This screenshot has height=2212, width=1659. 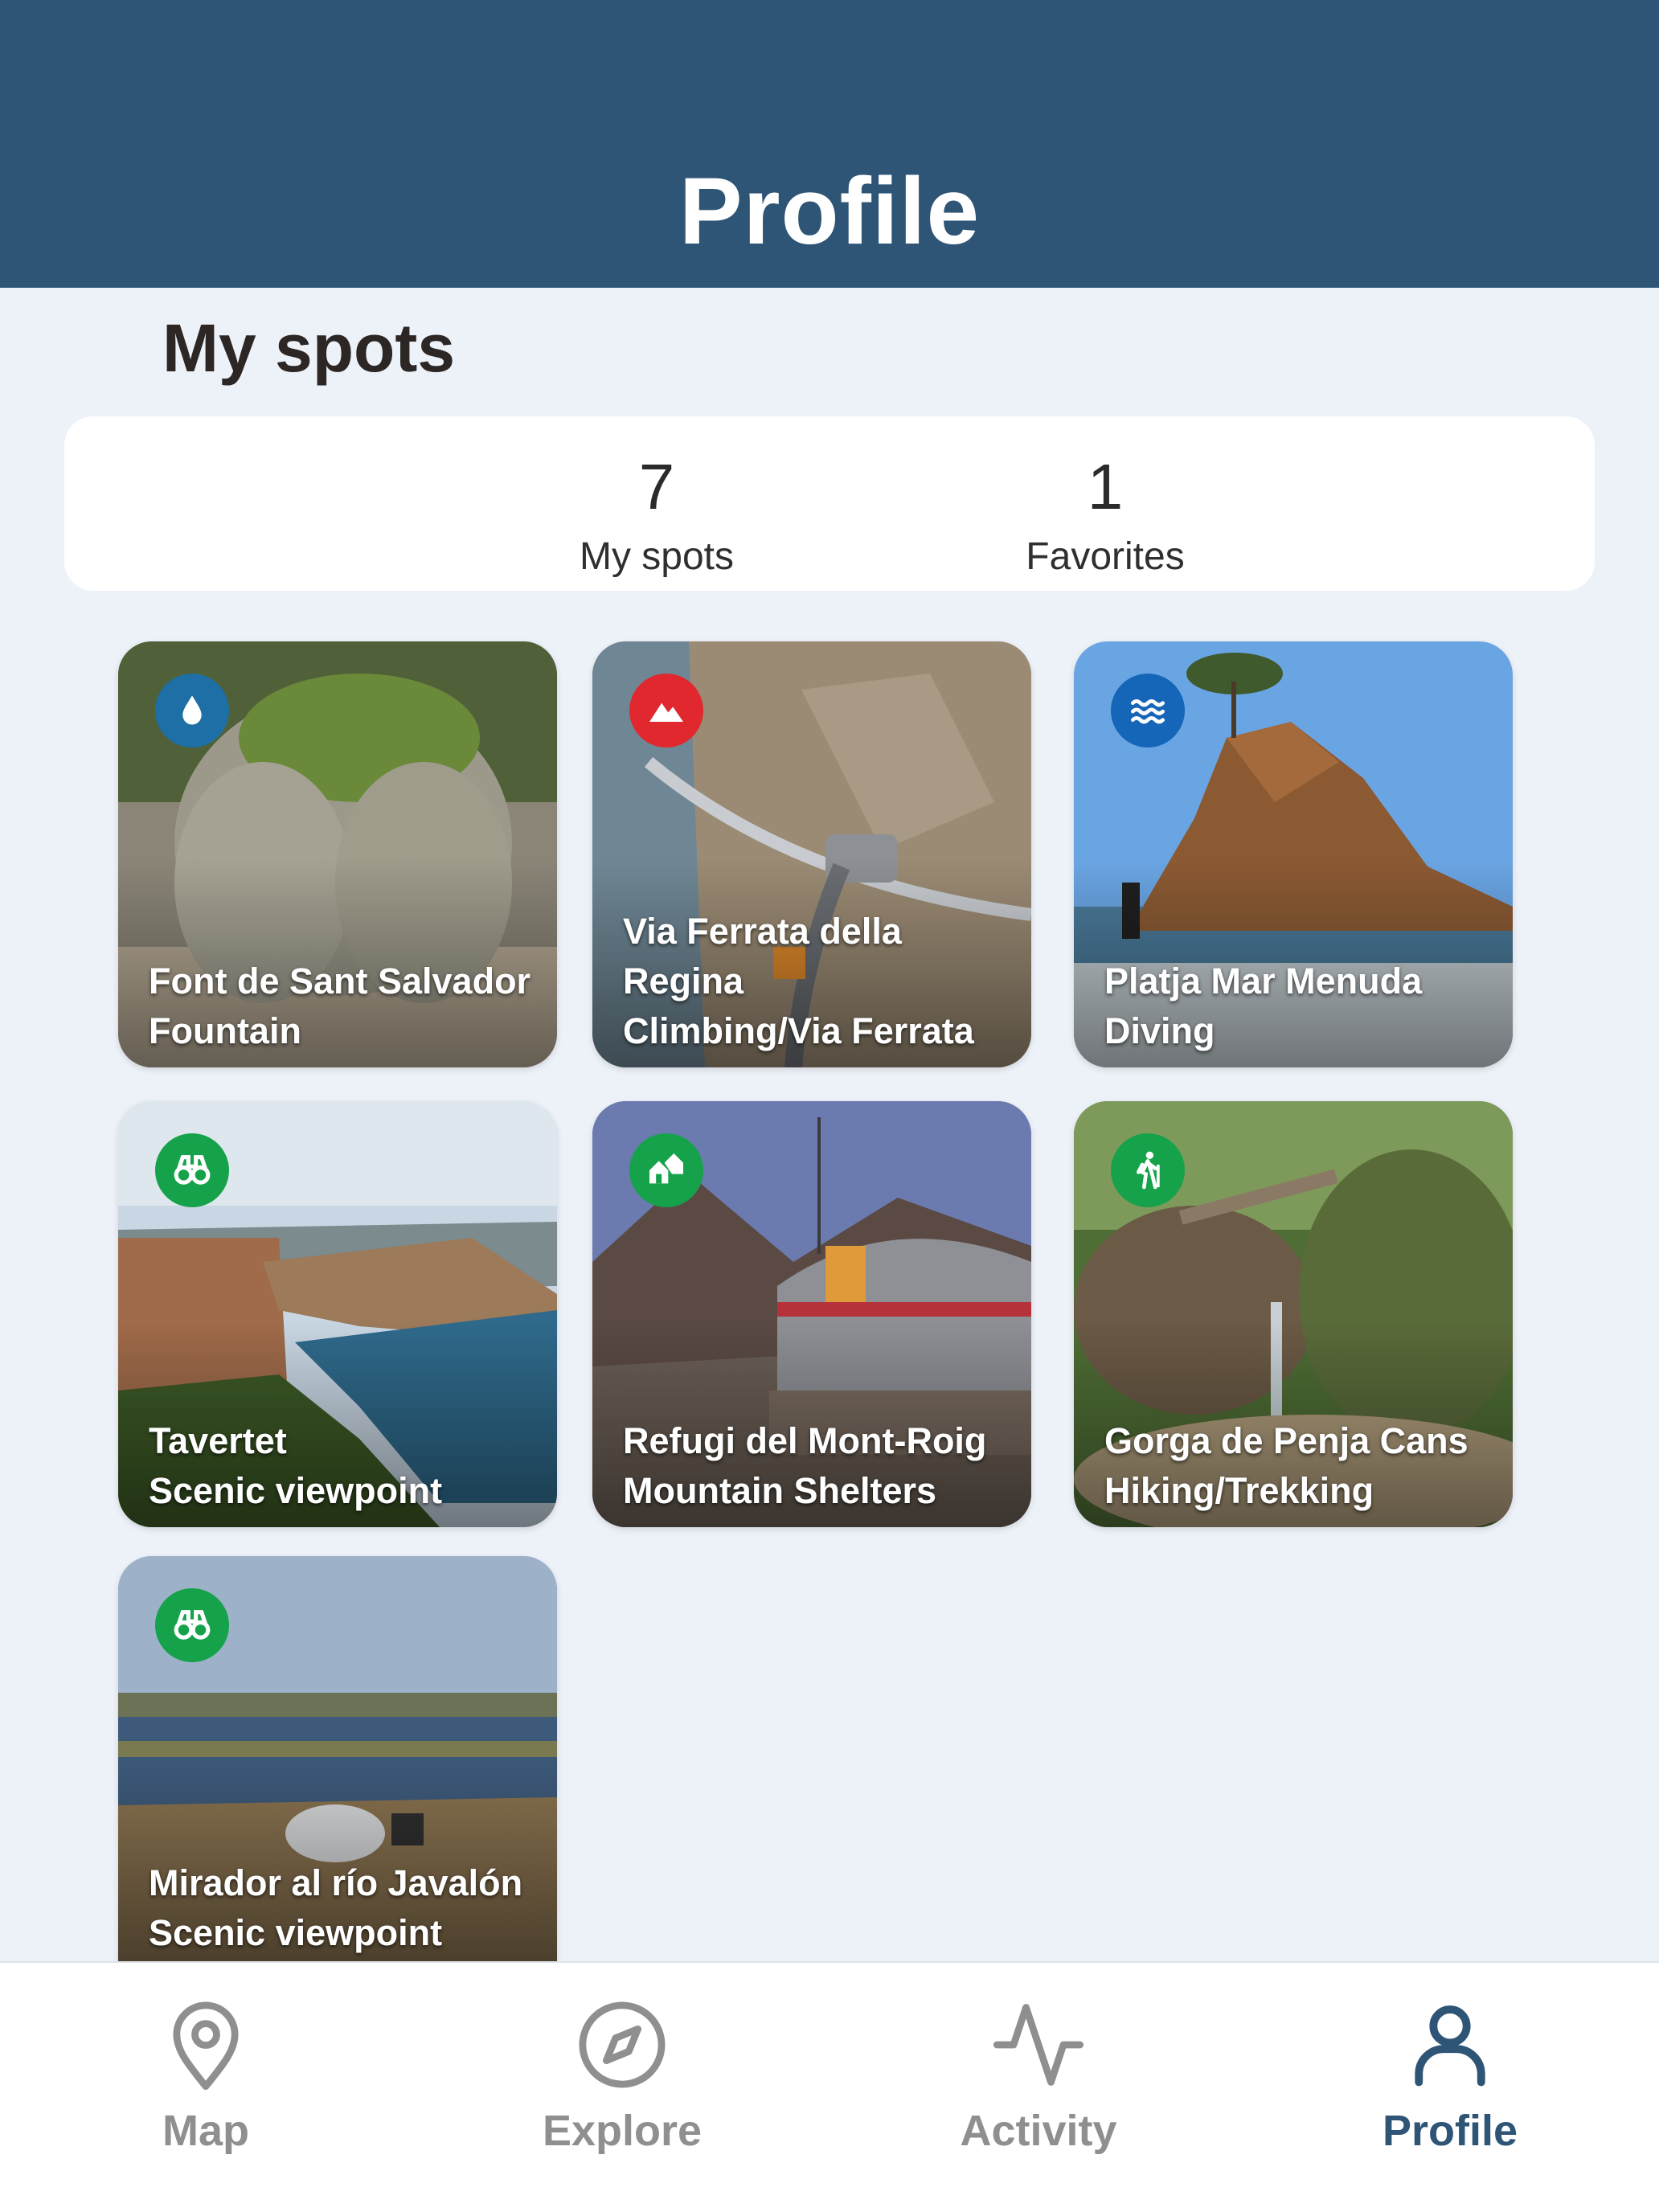 What do you see at coordinates (337, 1758) in the screenshot?
I see `spot-card: Mirador al río Javalón Scenic viewpoint` at bounding box center [337, 1758].